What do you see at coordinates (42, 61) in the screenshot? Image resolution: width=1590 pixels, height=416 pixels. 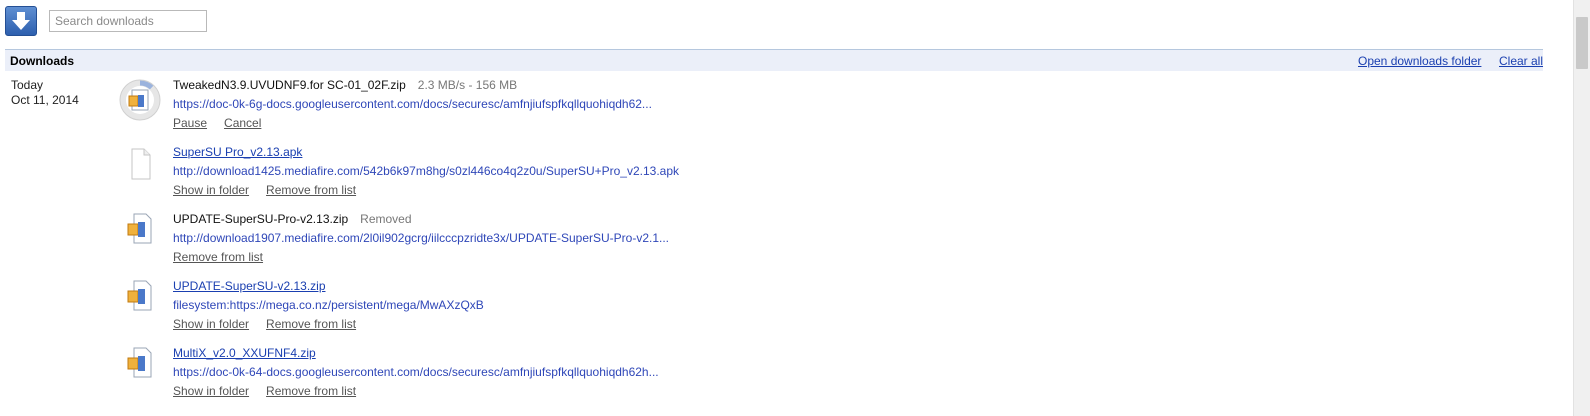 I see `page-title: Downloads` at bounding box center [42, 61].